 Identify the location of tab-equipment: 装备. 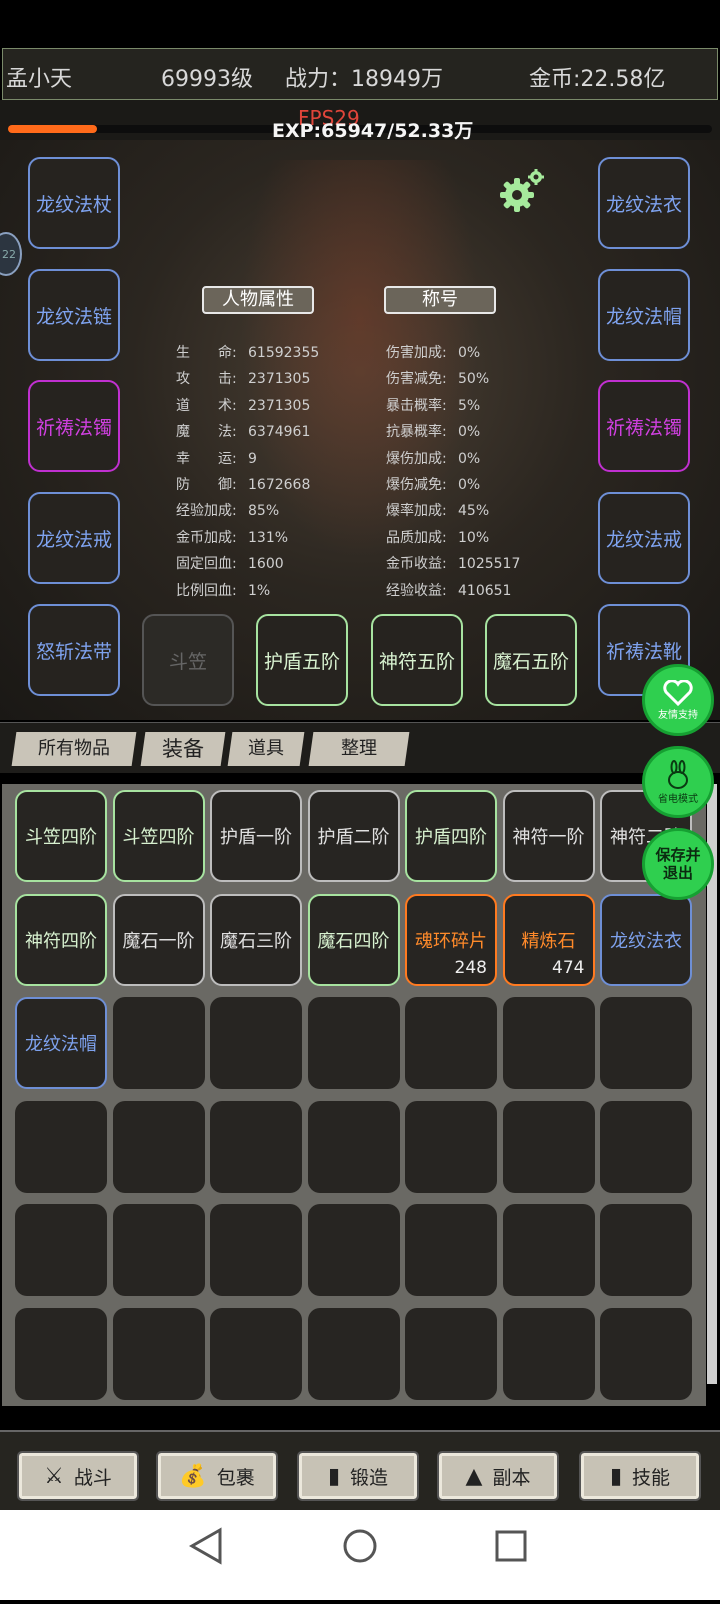
(183, 749).